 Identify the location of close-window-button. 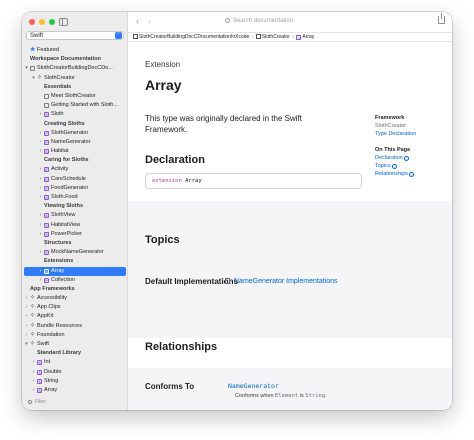
(32, 22).